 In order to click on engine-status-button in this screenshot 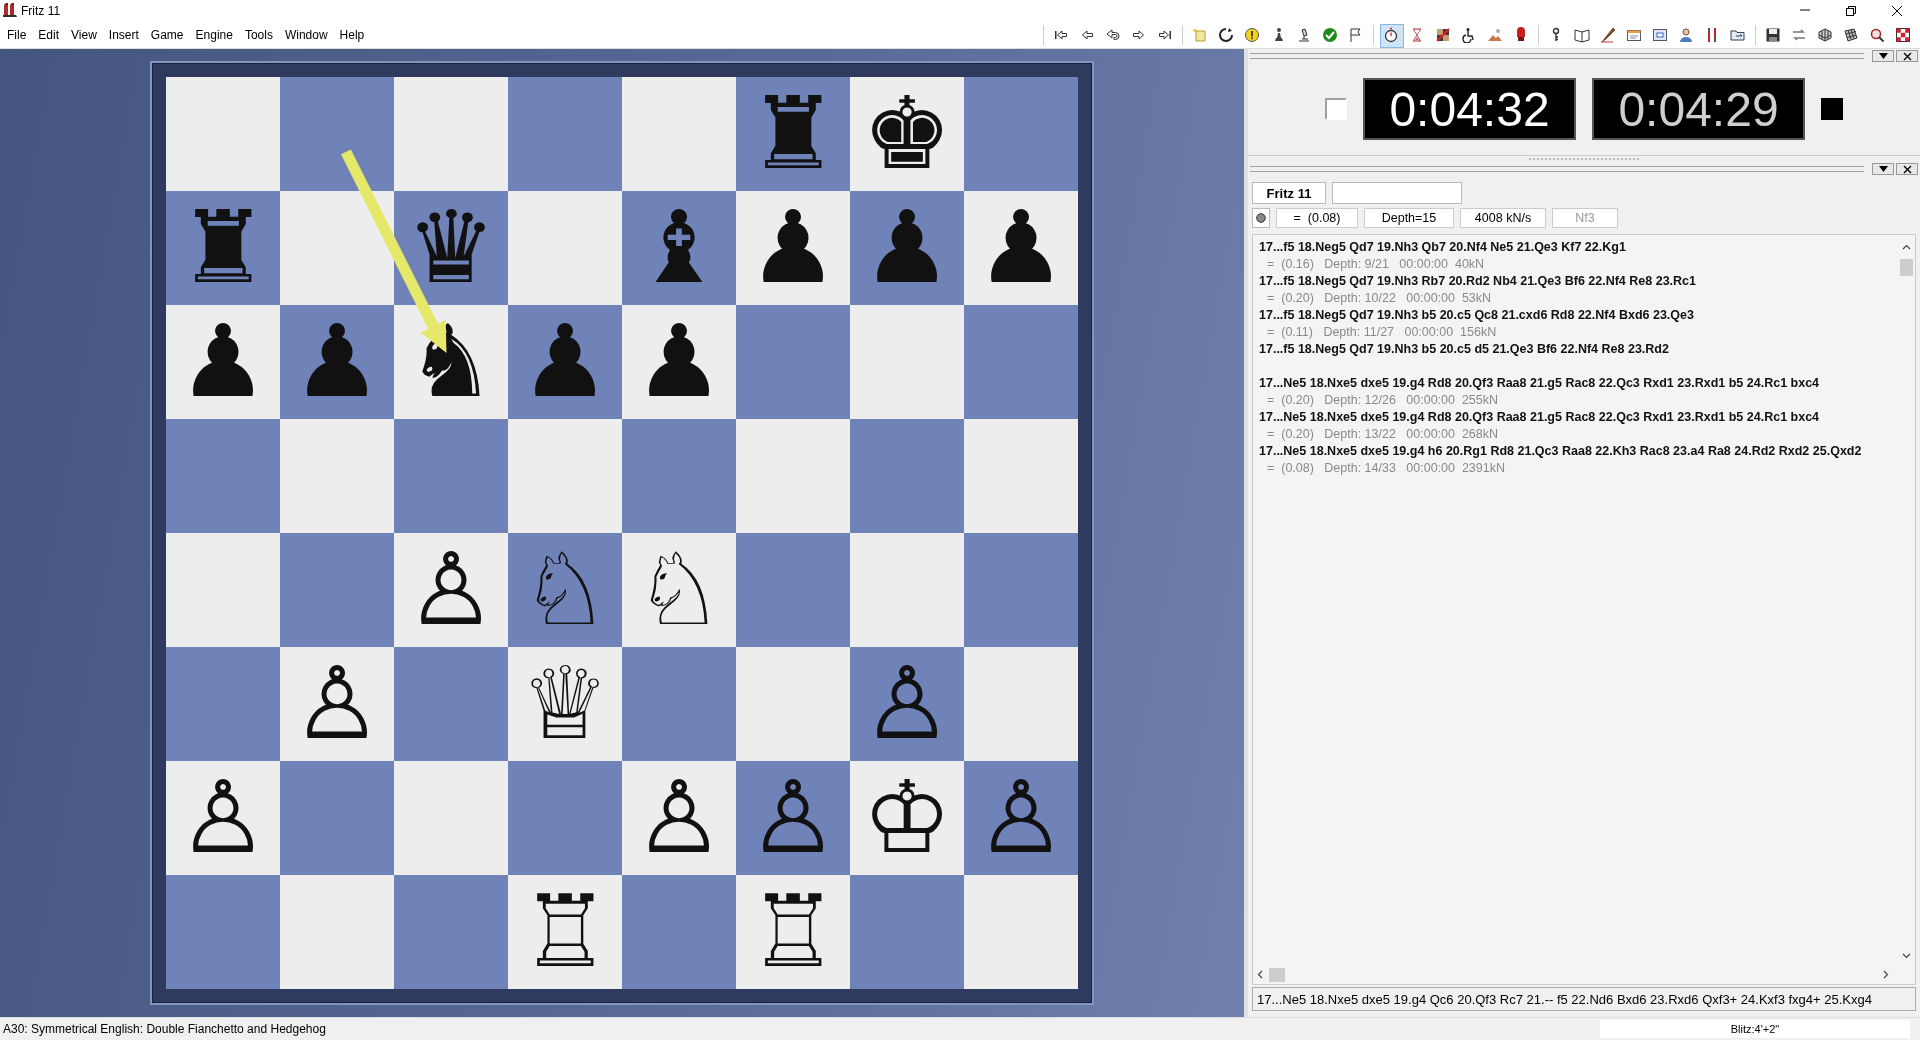, I will do `click(1261, 218)`.